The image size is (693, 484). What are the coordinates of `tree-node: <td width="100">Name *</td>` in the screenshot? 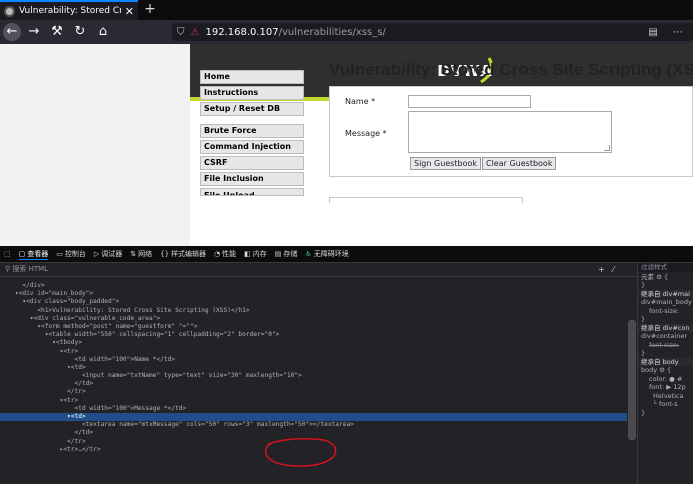 It's located at (313, 360).